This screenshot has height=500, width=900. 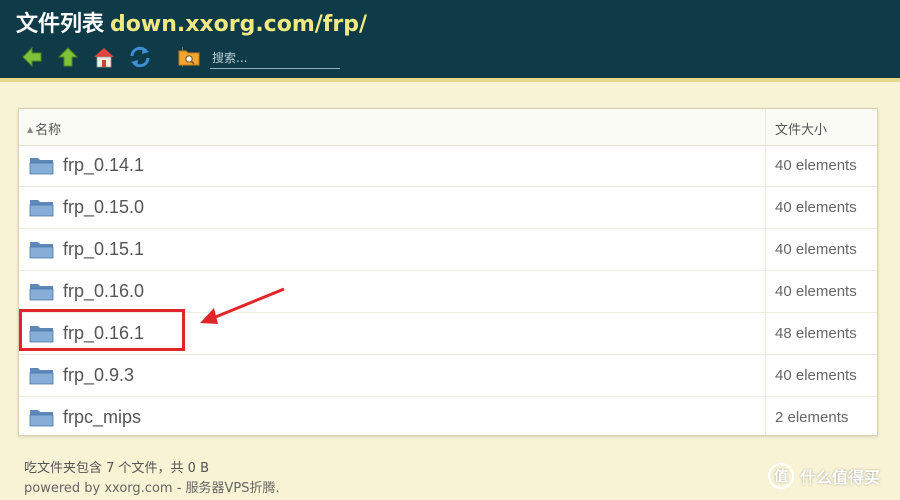 What do you see at coordinates (448, 292) in the screenshot?
I see `table-row: frp_0.16.0 40 elements` at bounding box center [448, 292].